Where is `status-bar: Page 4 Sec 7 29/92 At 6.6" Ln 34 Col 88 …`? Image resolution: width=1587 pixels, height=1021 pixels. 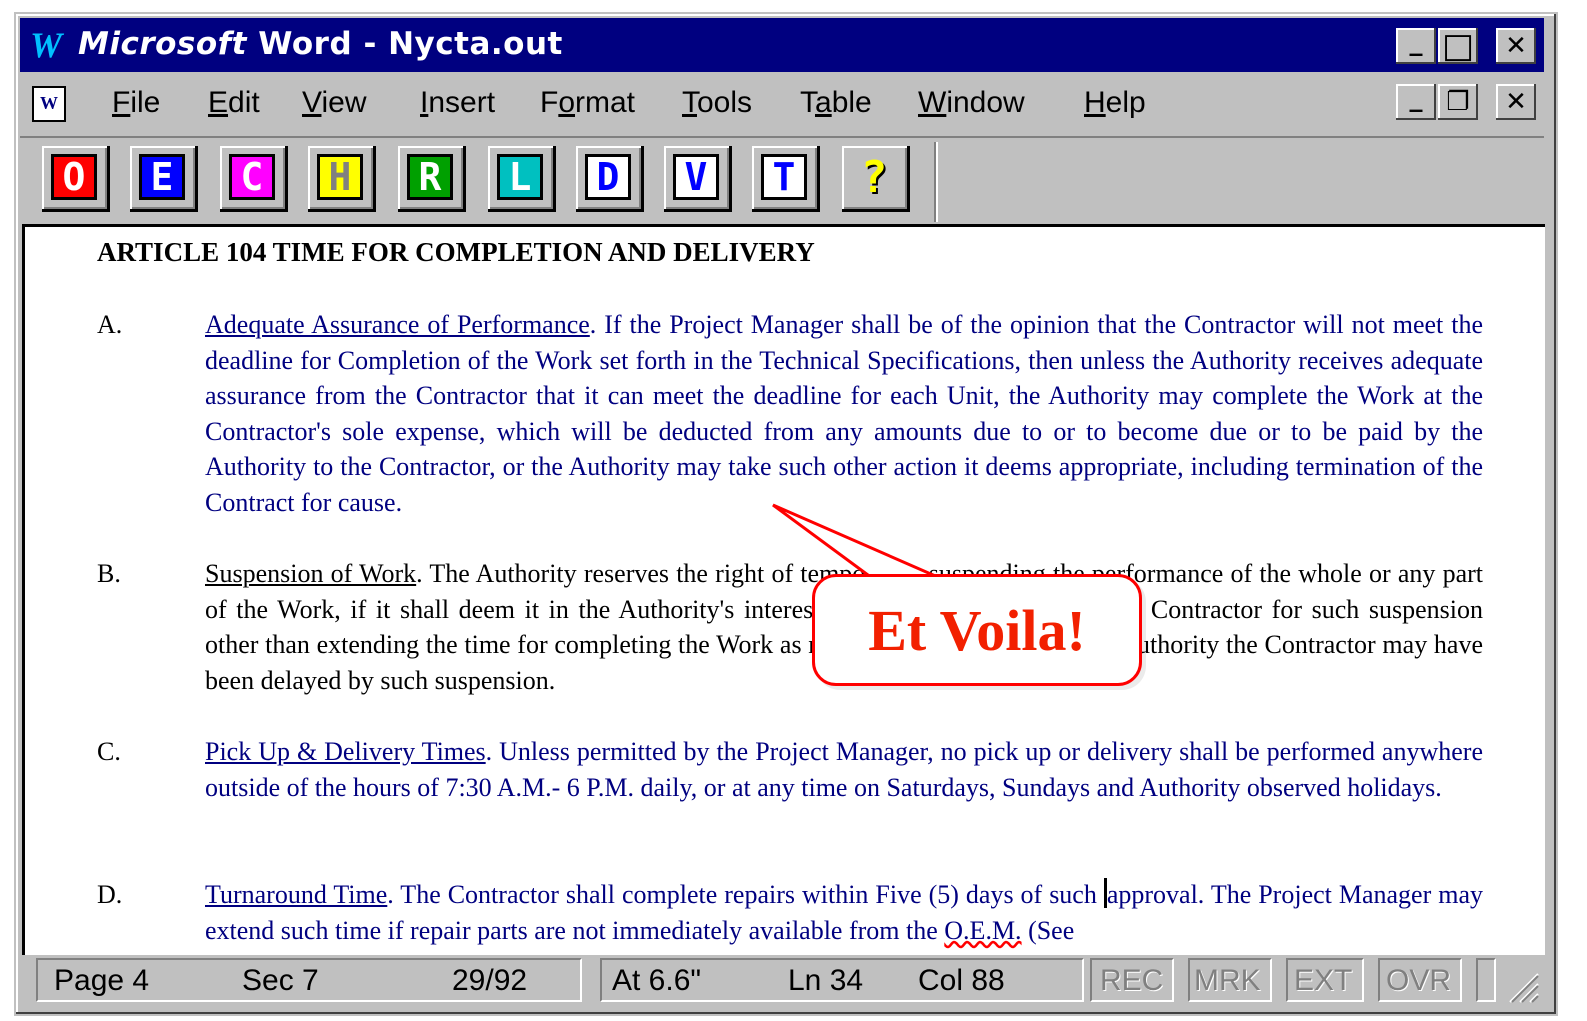 status-bar: Page 4 Sec 7 29/92 At 6.6" Ln 34 Col 88 … is located at coordinates (782, 981).